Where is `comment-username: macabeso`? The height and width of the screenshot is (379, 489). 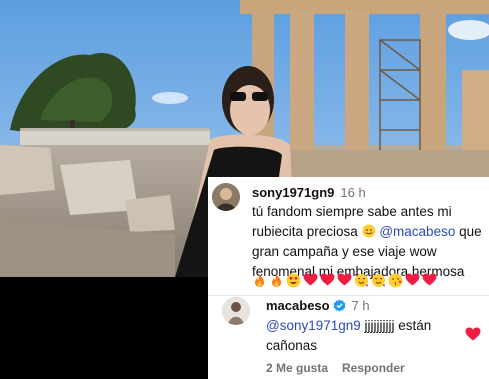
comment-username: macabeso is located at coordinates (298, 305).